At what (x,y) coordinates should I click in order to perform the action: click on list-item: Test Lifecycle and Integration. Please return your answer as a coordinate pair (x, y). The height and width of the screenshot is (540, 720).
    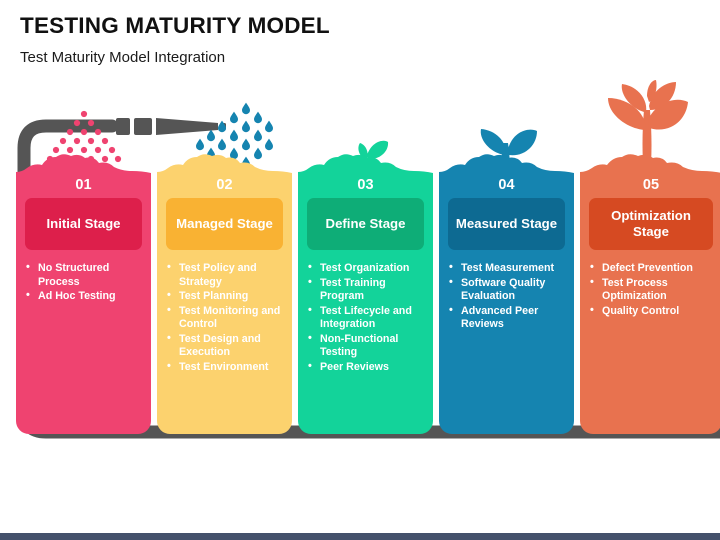
    Looking at the image, I should click on (366, 318).